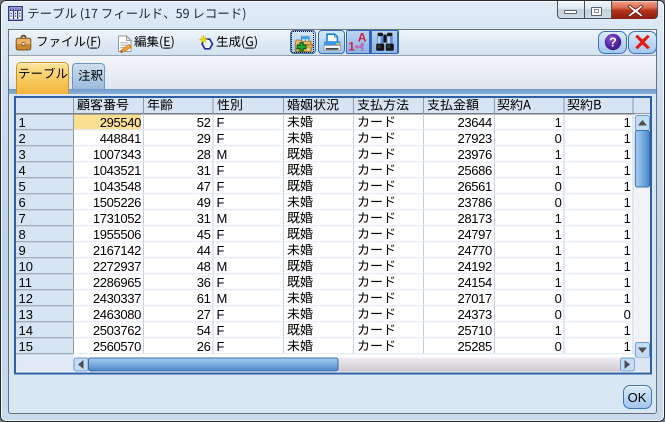 This screenshot has width=665, height=422. I want to click on svg-text: 1, so click(351, 46).